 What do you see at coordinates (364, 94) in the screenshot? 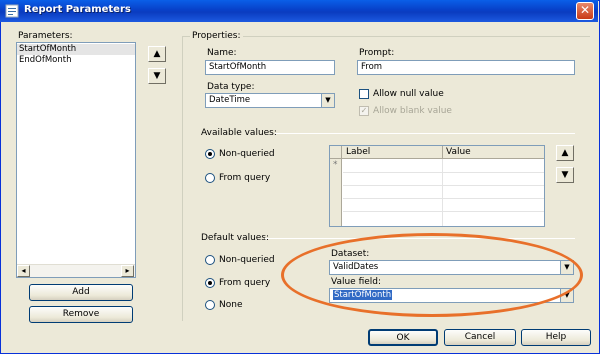
I see `allow-null-checkbox` at bounding box center [364, 94].